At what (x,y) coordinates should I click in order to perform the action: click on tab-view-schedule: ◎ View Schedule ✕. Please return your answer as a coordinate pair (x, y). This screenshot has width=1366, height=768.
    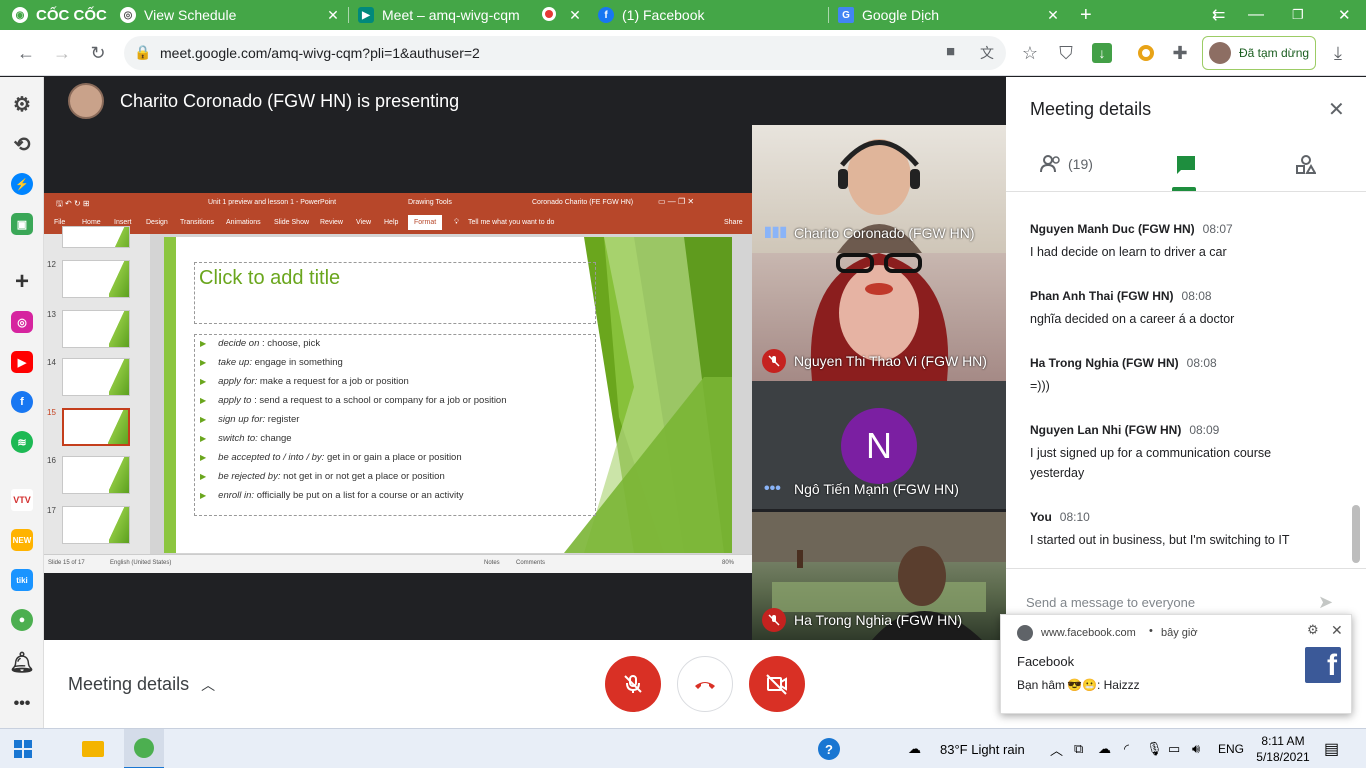
    Looking at the image, I should click on (230, 15).